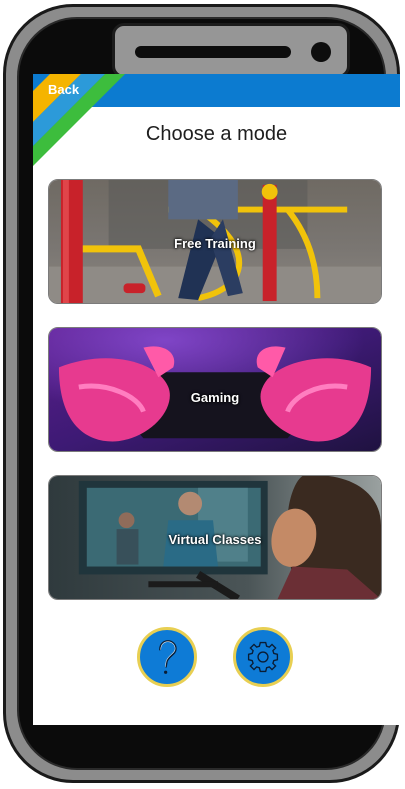 The image size is (405, 789). I want to click on question-mark-icon, so click(168, 657).